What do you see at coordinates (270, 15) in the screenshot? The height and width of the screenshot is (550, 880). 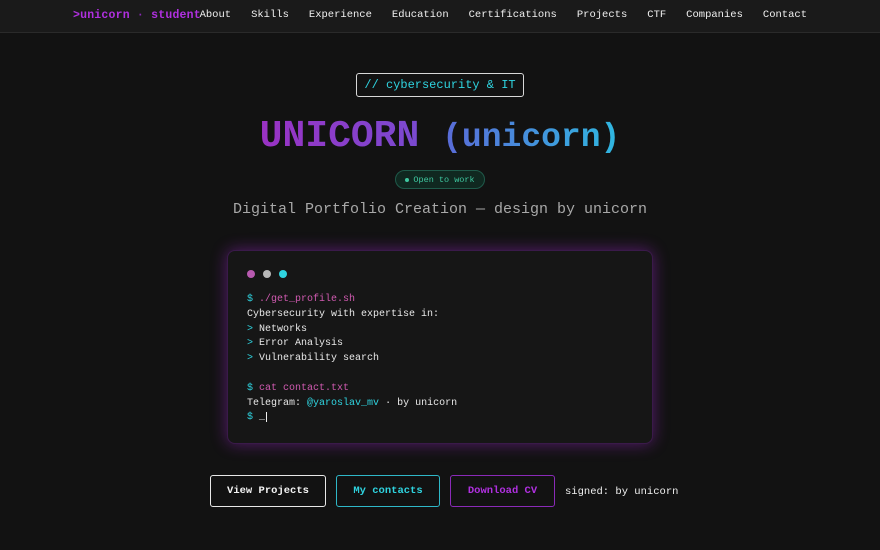 I see `nav-skills: Skills` at bounding box center [270, 15].